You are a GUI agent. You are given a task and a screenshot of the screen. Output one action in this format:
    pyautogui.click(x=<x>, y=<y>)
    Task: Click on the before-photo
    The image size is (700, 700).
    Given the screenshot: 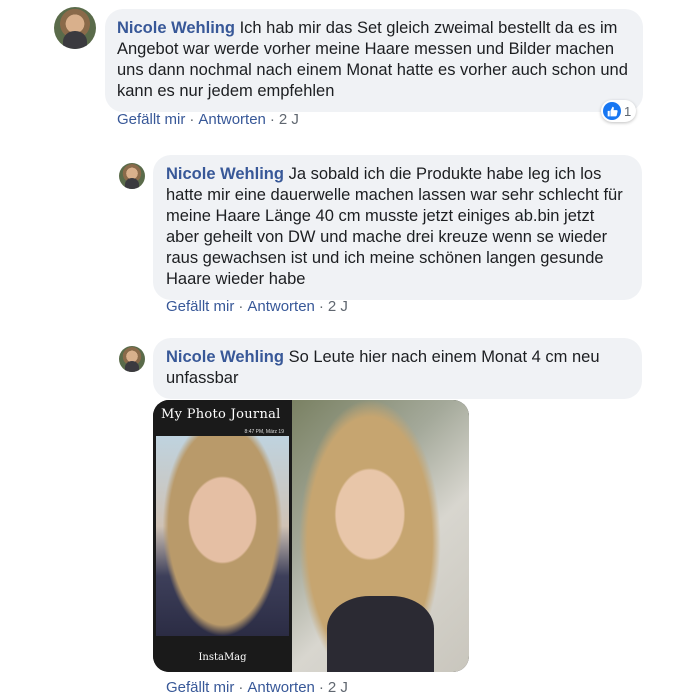 What is the action you would take?
    pyautogui.click(x=222, y=536)
    